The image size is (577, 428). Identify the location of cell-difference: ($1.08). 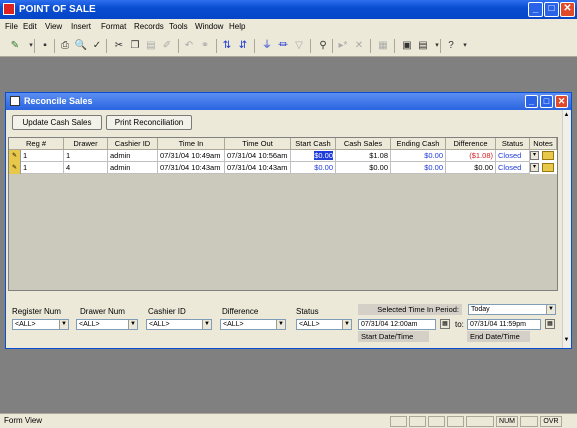
(471, 156).